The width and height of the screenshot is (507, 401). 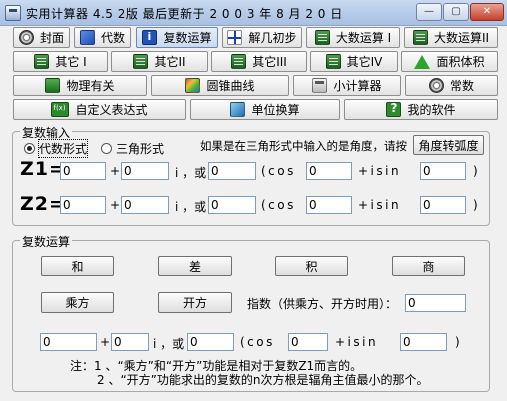 I want to click on tab-label: 其它IV, so click(x=364, y=62).